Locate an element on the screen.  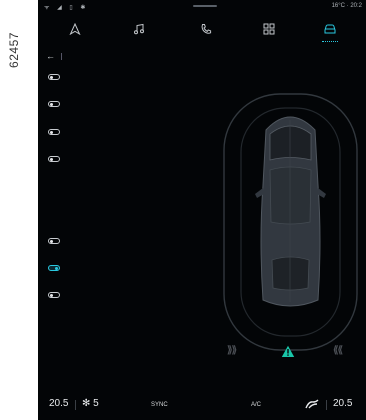
status-bar: ᯤ ◢ ▯ ✱ 16°C · 20:2 is located at coordinates (202, 7).